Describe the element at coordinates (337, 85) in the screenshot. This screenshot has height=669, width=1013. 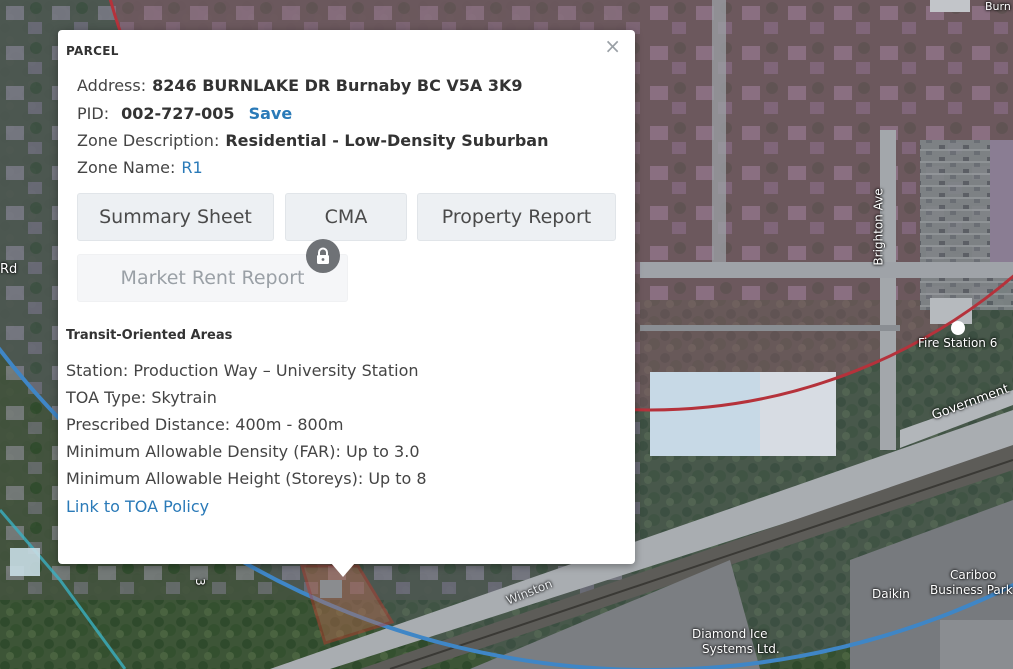
I see `address-value: 8246 BURNLAKE DR Burnaby BC V5A 3K9` at that location.